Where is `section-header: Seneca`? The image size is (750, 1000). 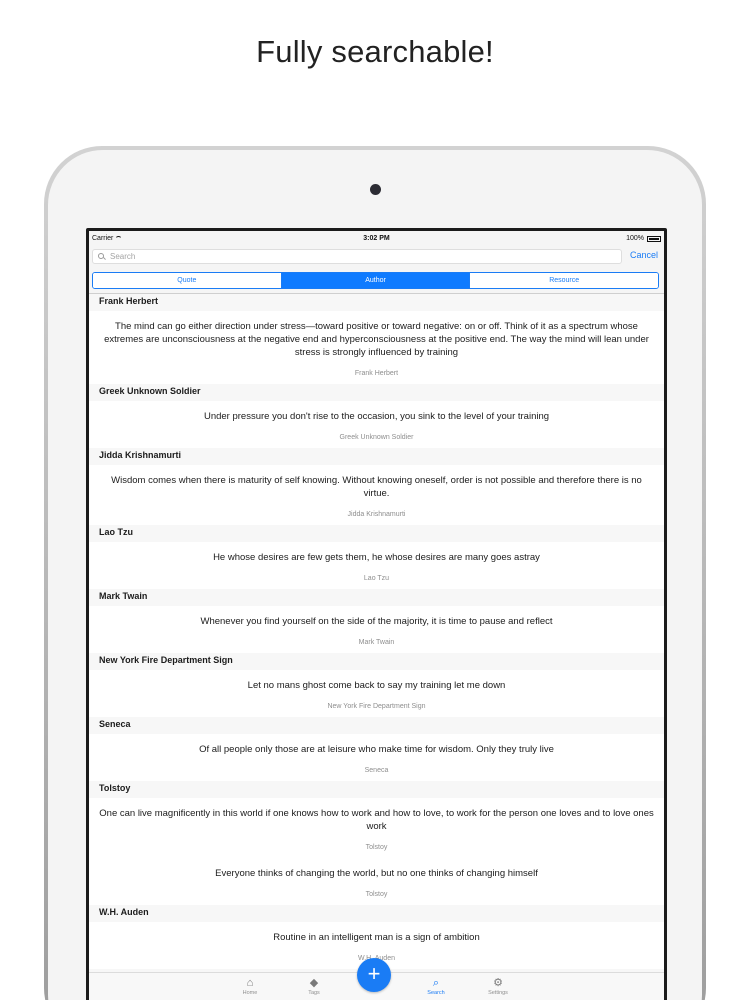 section-header: Seneca is located at coordinates (376, 725).